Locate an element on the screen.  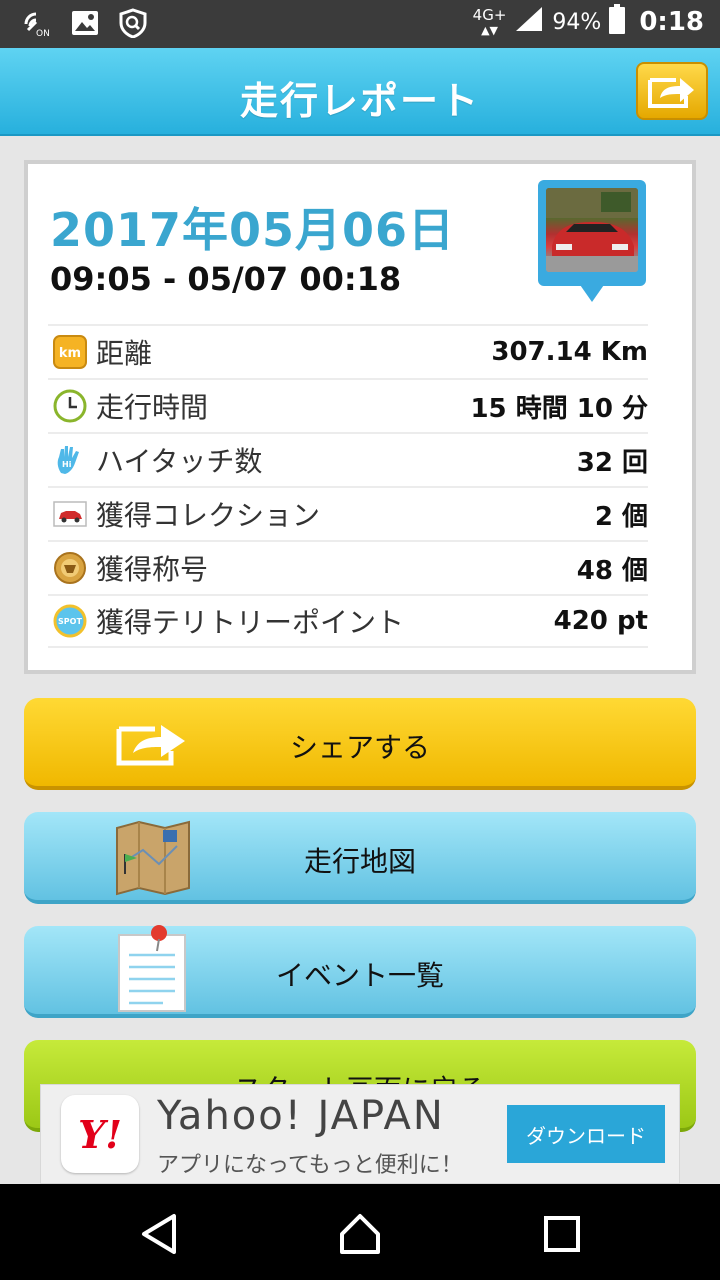
report-time-range: 09:05 - 05/07 00:18 is located at coordinates (226, 279).